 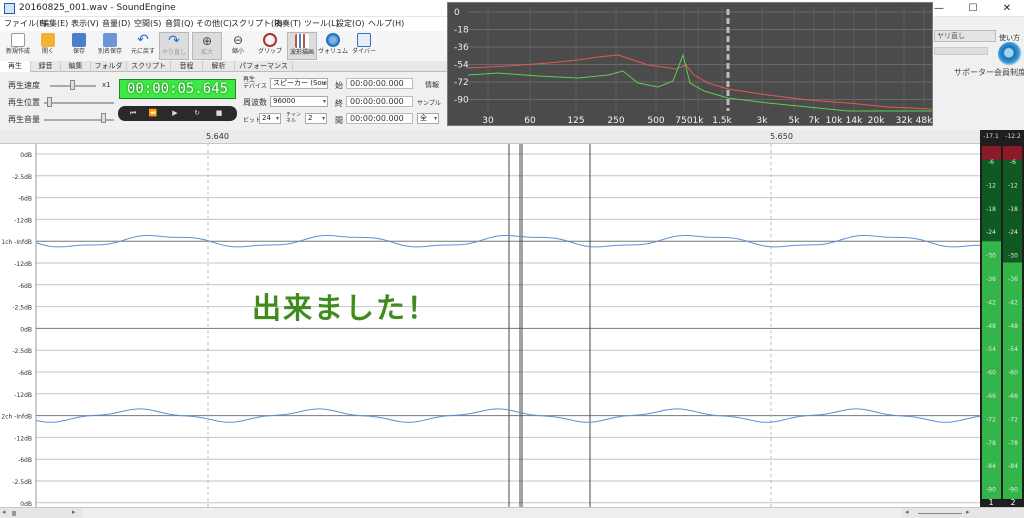 What do you see at coordinates (49, 102) in the screenshot?
I see `position-slider-thumb` at bounding box center [49, 102].